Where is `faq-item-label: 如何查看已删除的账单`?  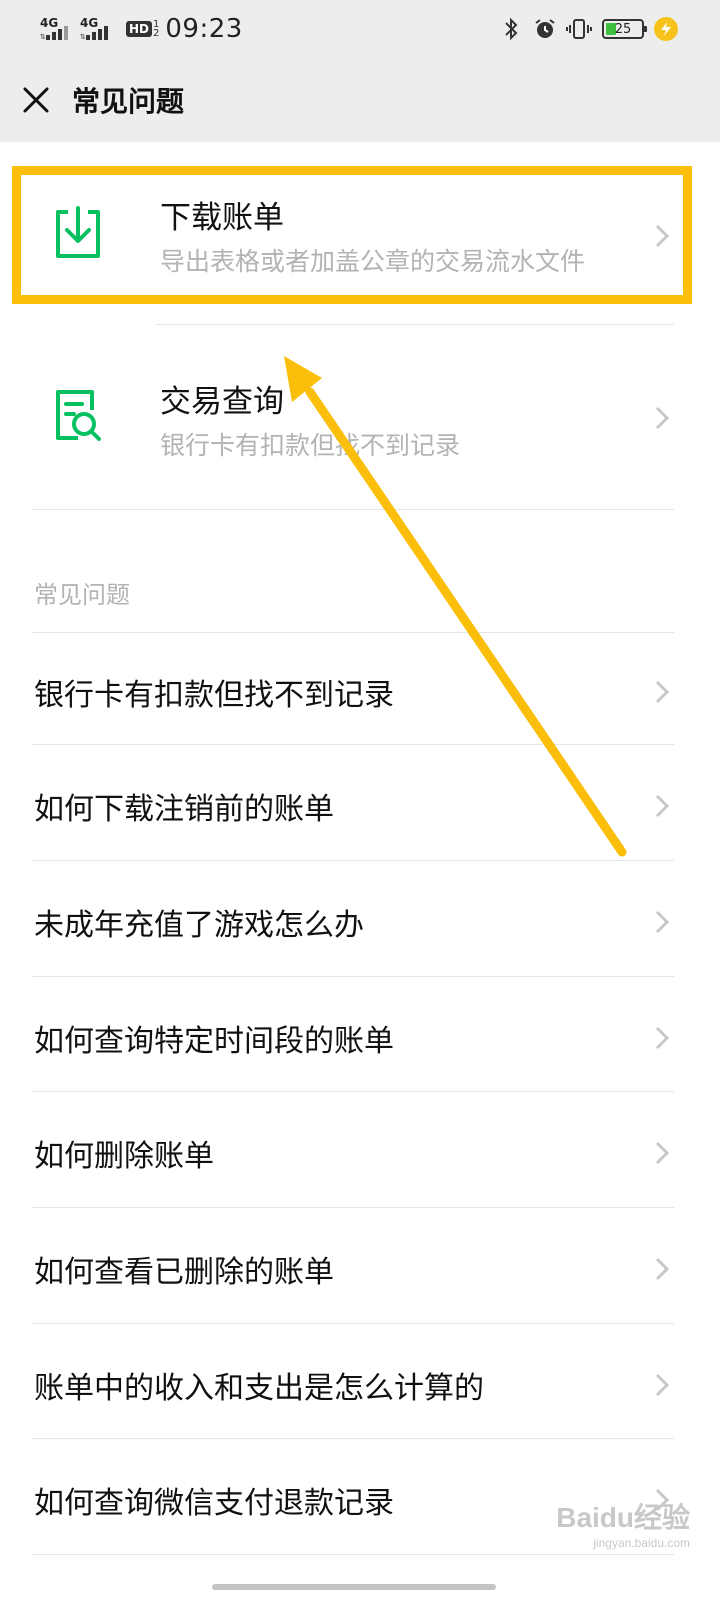 faq-item-label: 如何查看已删除的账单 is located at coordinates (184, 1272).